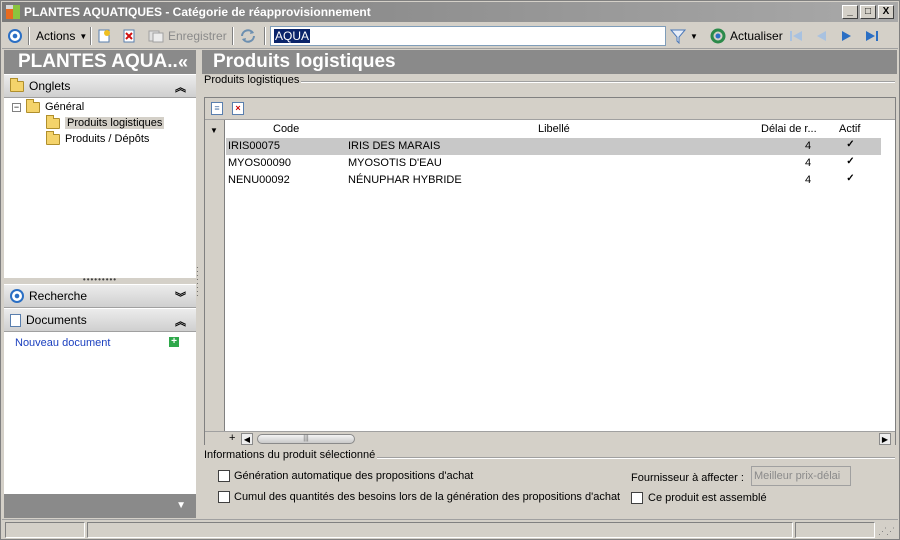  I want to click on scroll-left-icon: ◀, so click(247, 439).